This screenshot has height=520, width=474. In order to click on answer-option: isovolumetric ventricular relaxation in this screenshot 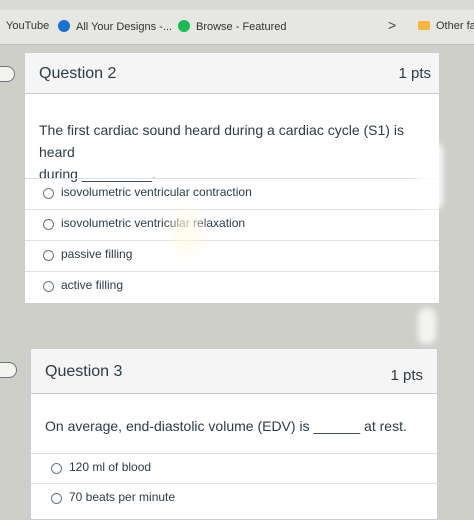, I will do `click(232, 224)`.